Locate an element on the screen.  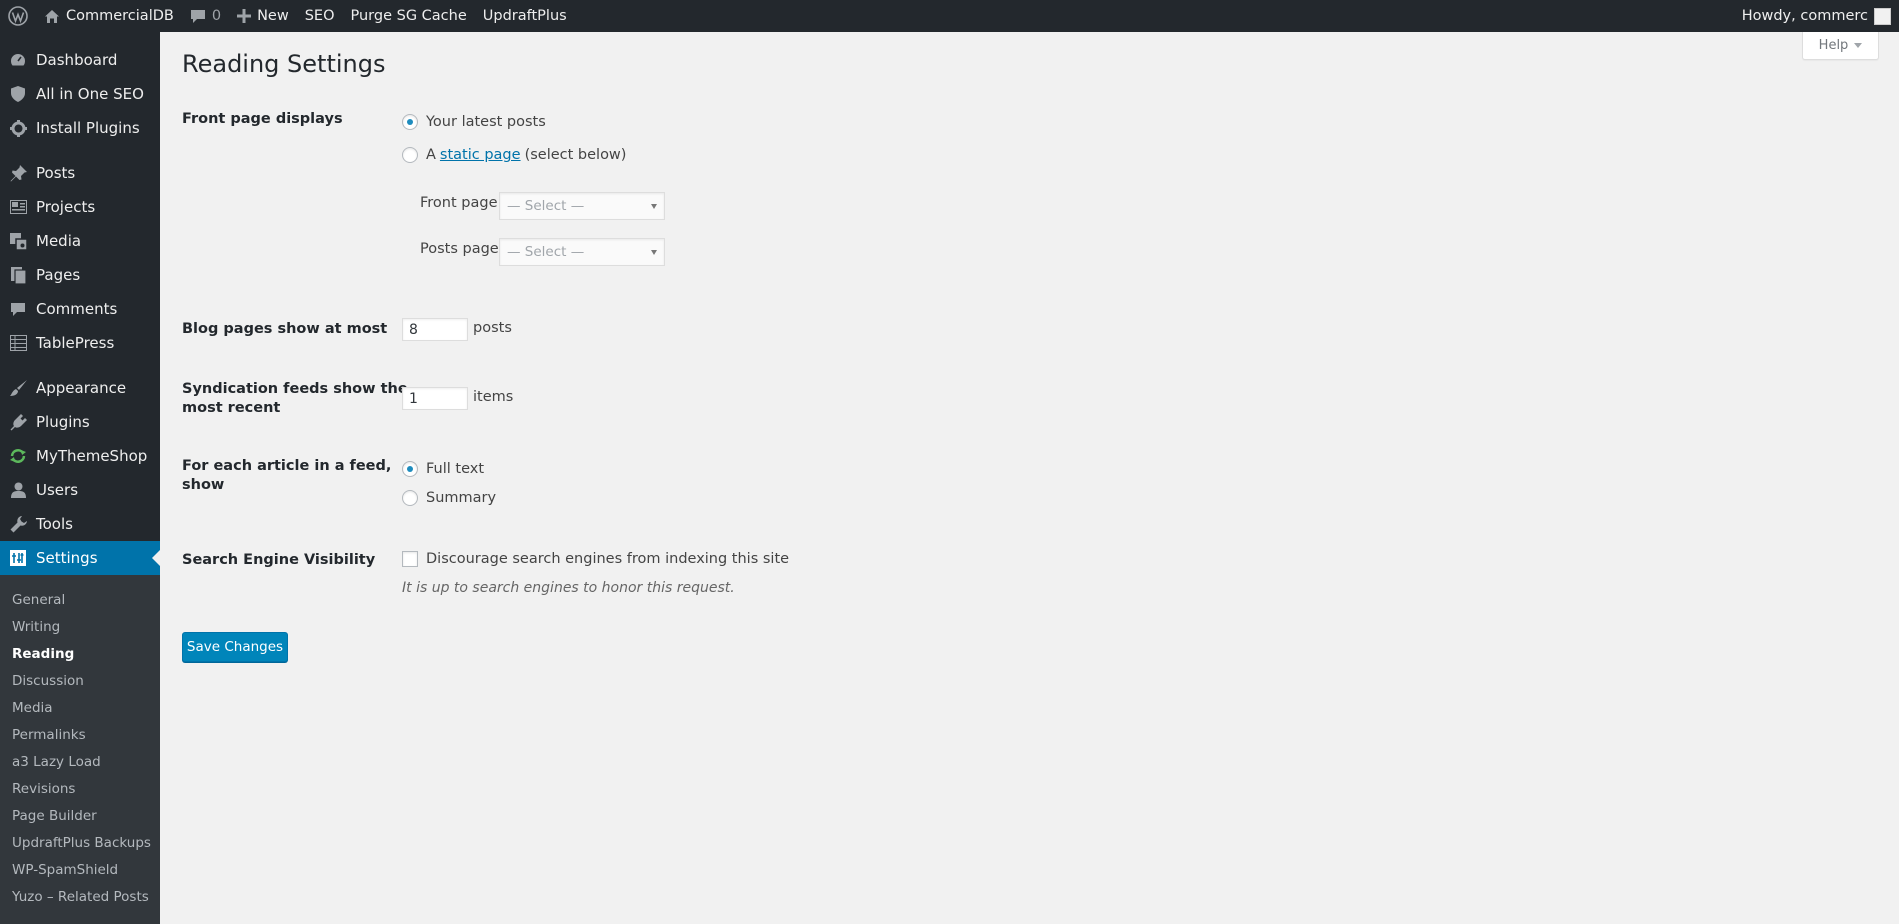
menu-item-settings: Settings is located at coordinates (80, 558).